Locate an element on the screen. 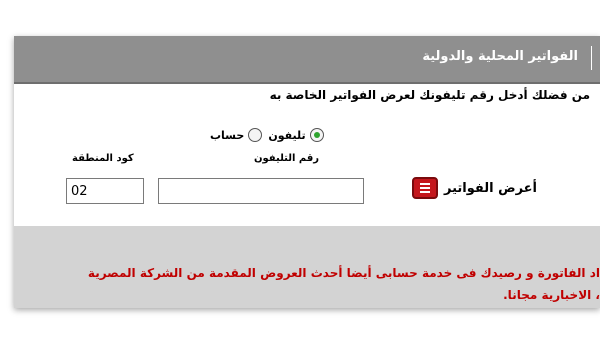  title-bar: الفواتير المحلية والدولية is located at coordinates (307, 60).